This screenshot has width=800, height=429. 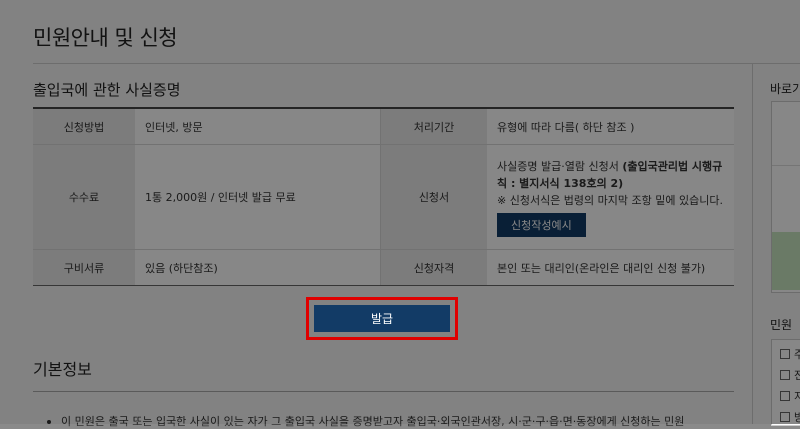 What do you see at coordinates (785, 89) in the screenshot?
I see `sidebar-quick-label: 바로가` at bounding box center [785, 89].